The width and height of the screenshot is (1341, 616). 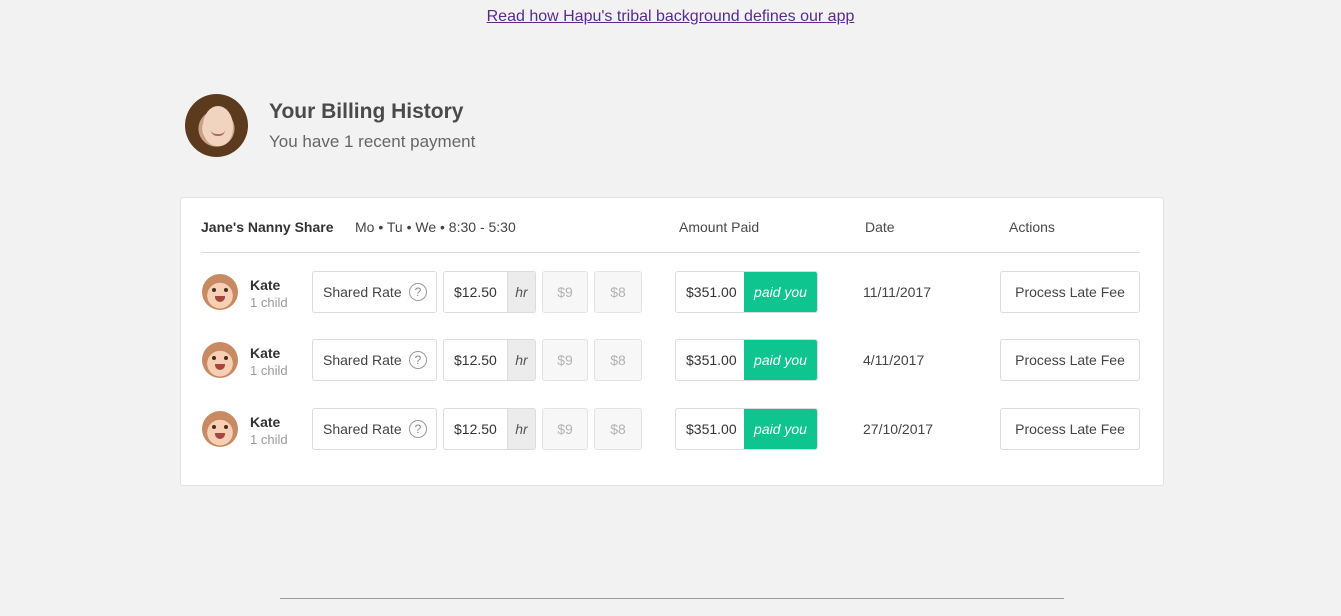 I want to click on column-header-date: Date, so click(x=880, y=227).